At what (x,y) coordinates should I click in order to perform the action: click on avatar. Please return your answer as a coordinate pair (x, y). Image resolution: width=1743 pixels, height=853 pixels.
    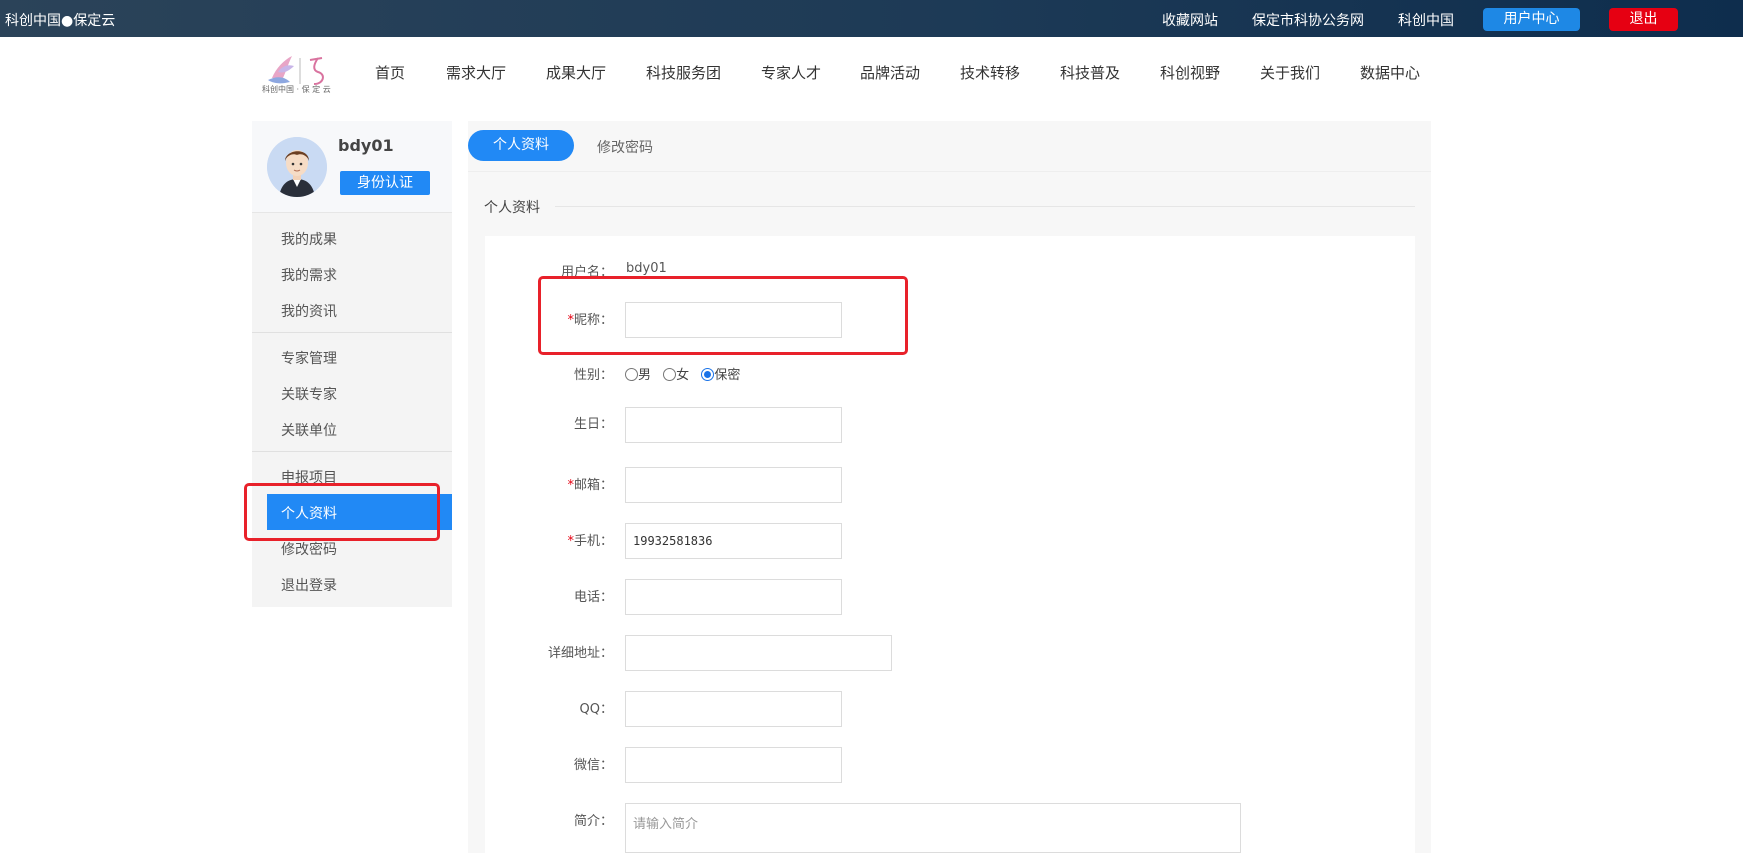
    Looking at the image, I should click on (297, 167).